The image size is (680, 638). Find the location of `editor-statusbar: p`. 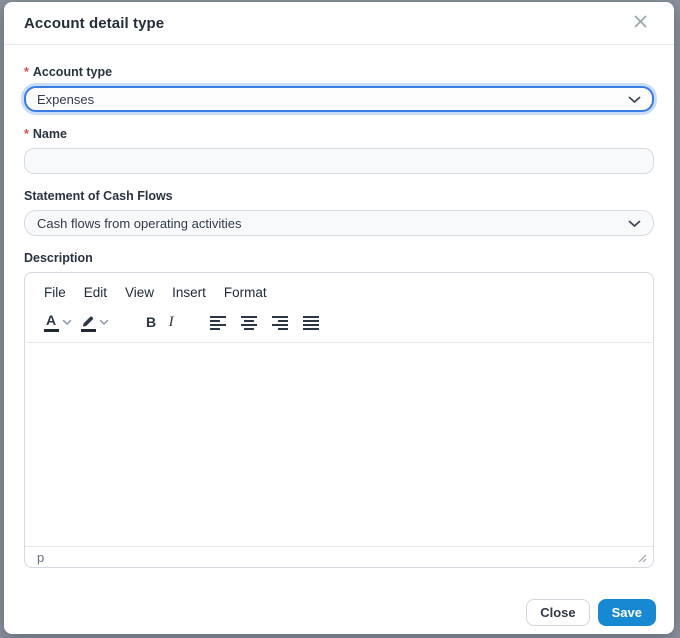

editor-statusbar: p is located at coordinates (339, 556).